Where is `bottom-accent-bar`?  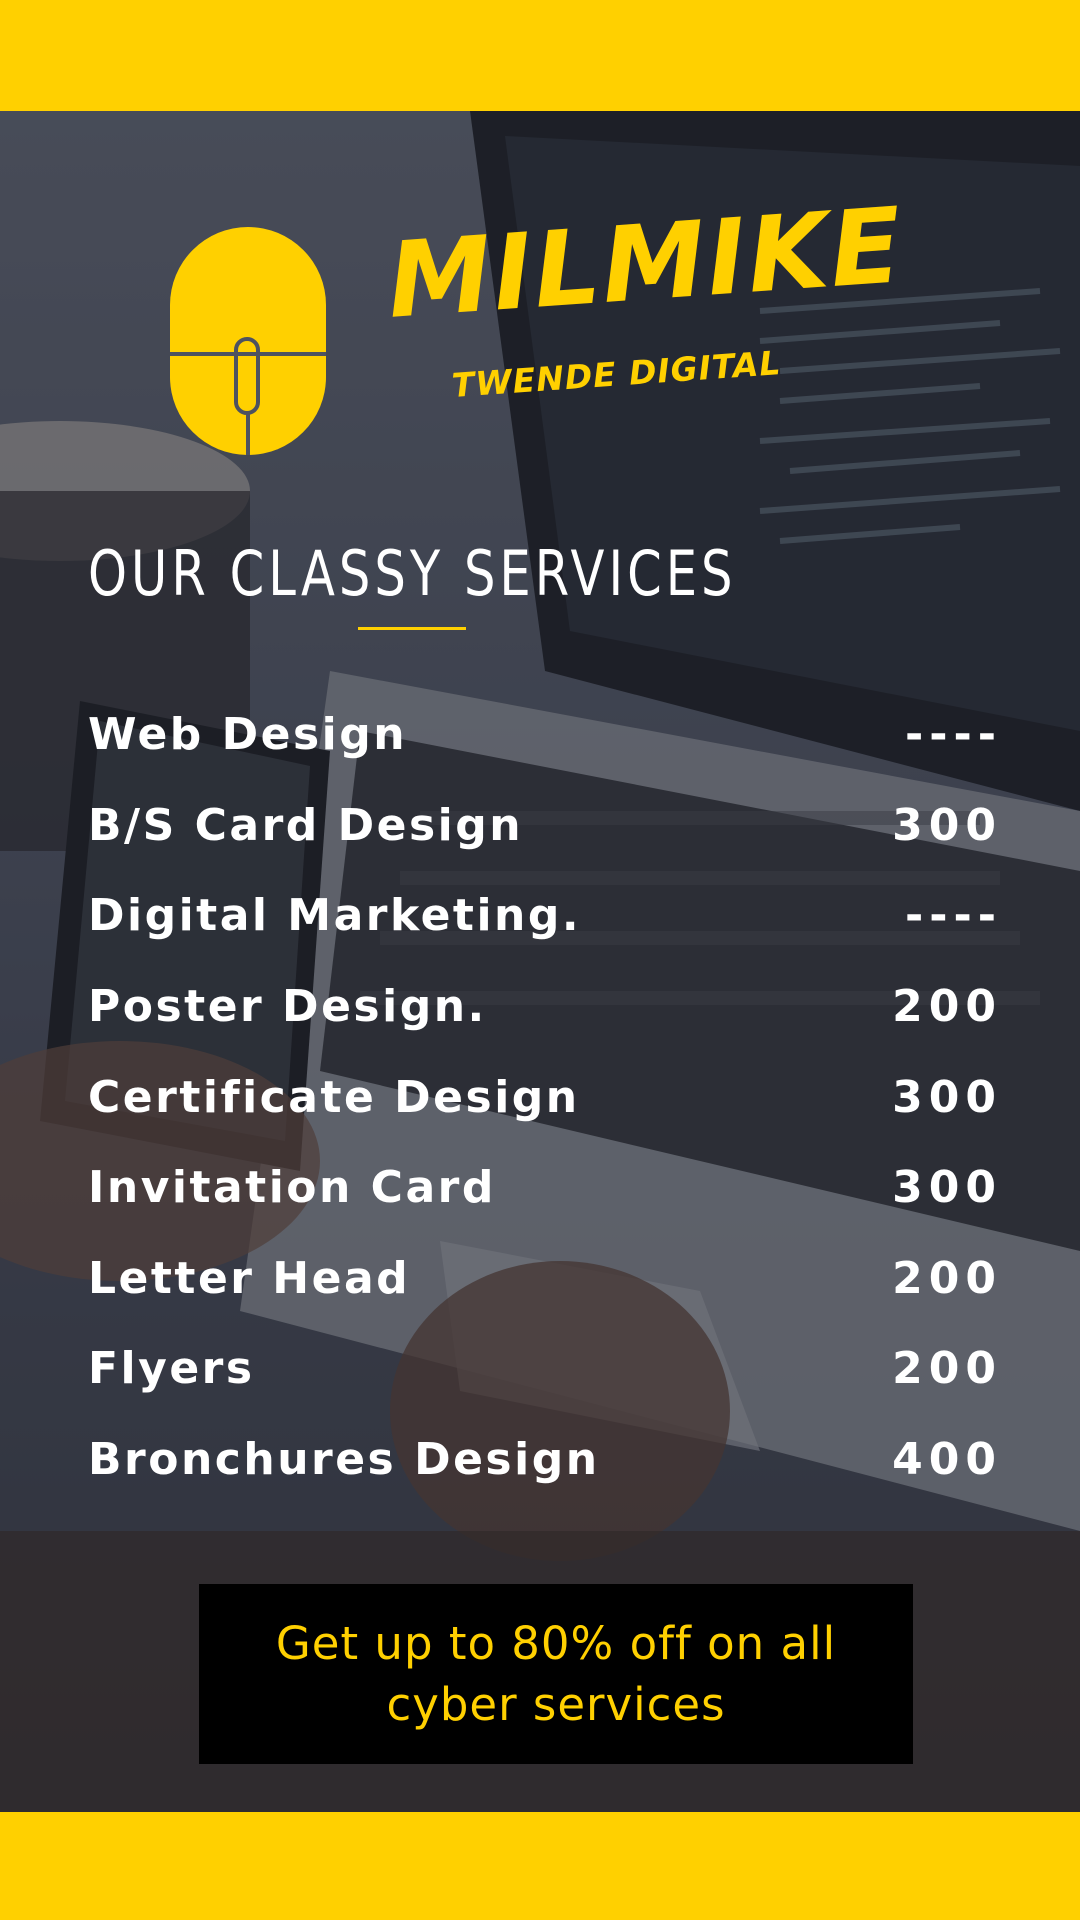
bottom-accent-bar is located at coordinates (540, 1866).